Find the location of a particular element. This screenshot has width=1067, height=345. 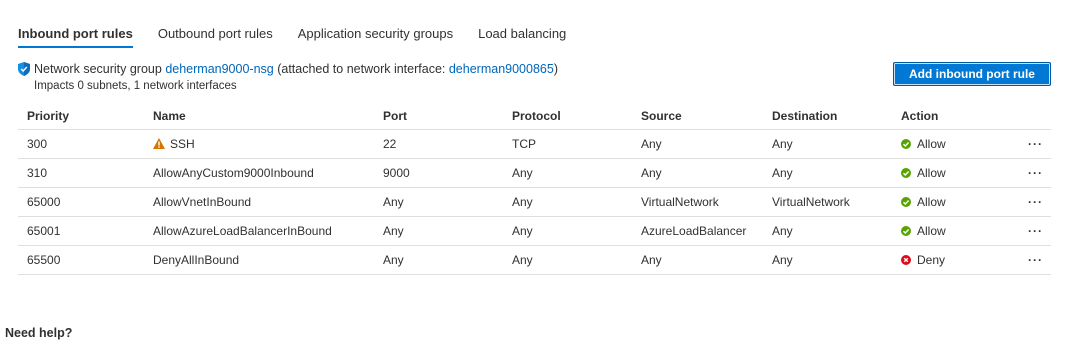

cell-action: Deny is located at coordinates (941, 260).